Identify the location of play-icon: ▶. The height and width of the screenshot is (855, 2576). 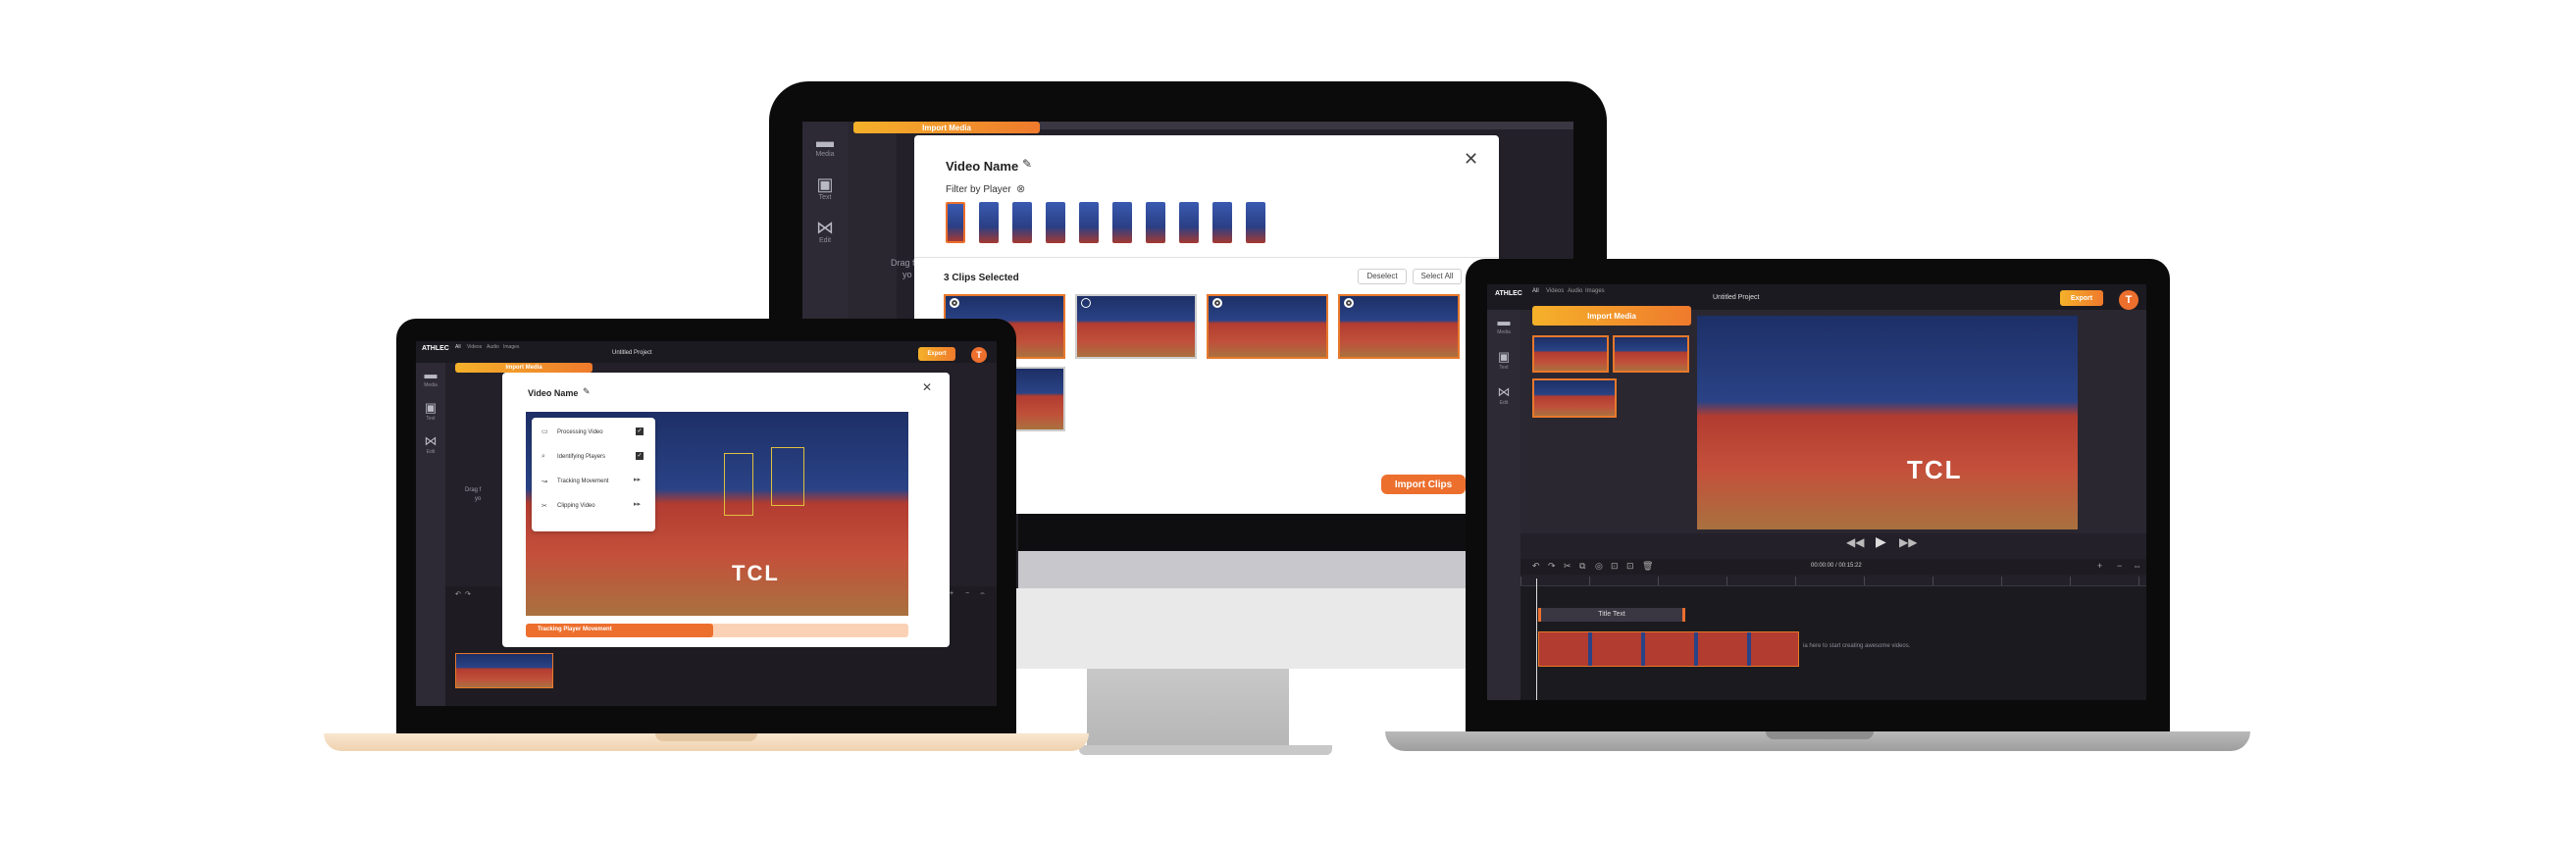
(1881, 541).